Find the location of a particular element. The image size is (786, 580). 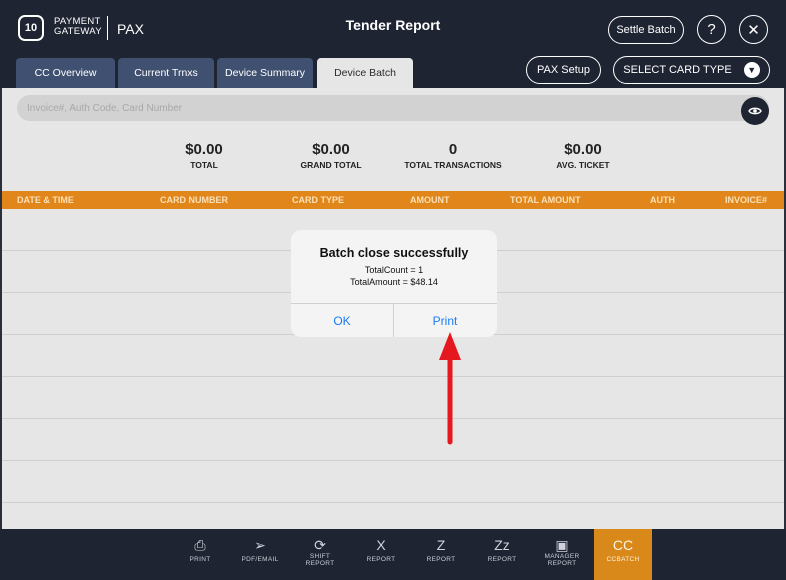

red-arrow-annotation is located at coordinates (450, 388).